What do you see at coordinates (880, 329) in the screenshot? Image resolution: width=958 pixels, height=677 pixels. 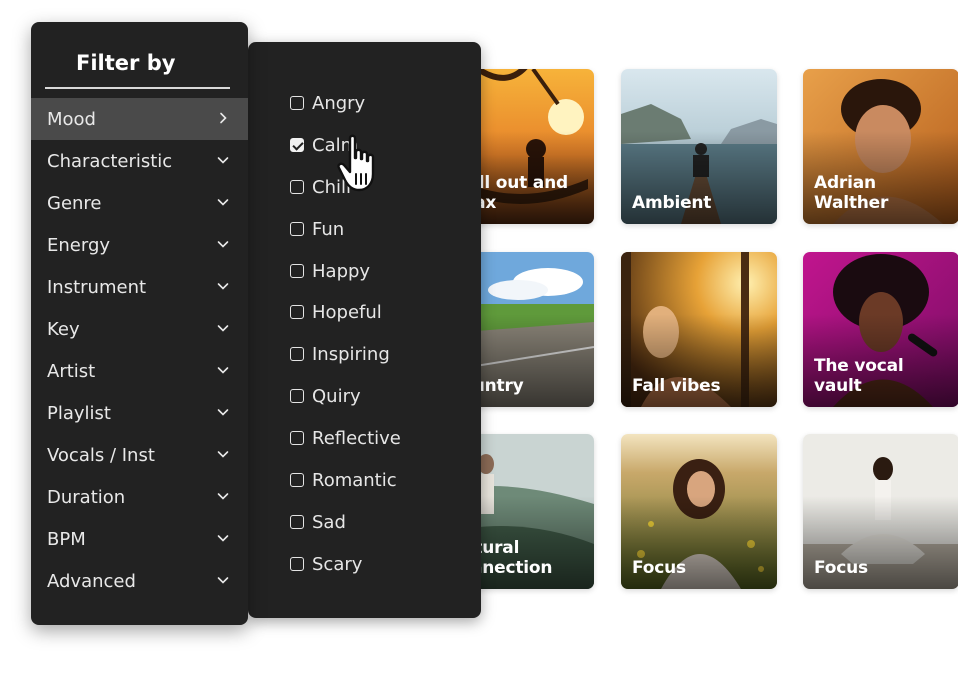 I see `playlist-tile: The vocal vault` at bounding box center [880, 329].